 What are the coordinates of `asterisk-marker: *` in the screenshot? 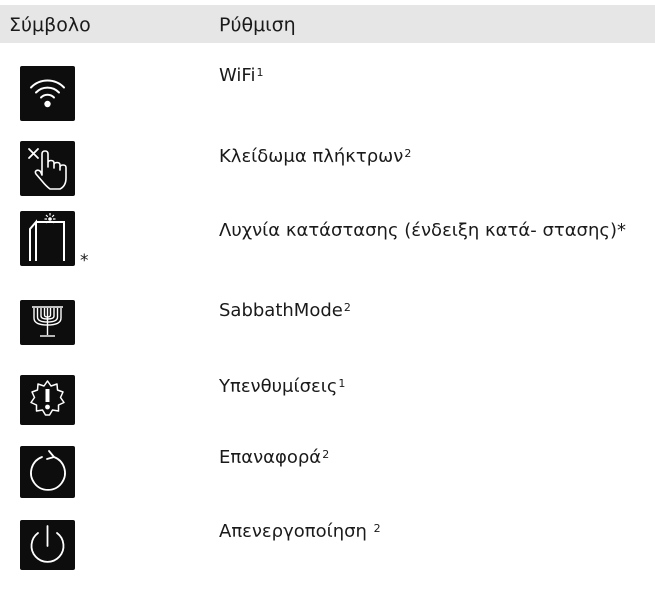 It's located at (84, 261).